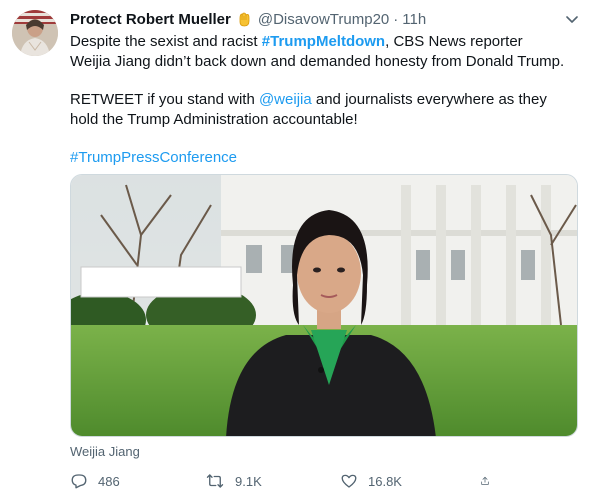 The image size is (595, 501). Describe the element at coordinates (323, 41) in the screenshot. I see `hashtag-trumpmeltdown: #TrumpMeltdown` at that location.